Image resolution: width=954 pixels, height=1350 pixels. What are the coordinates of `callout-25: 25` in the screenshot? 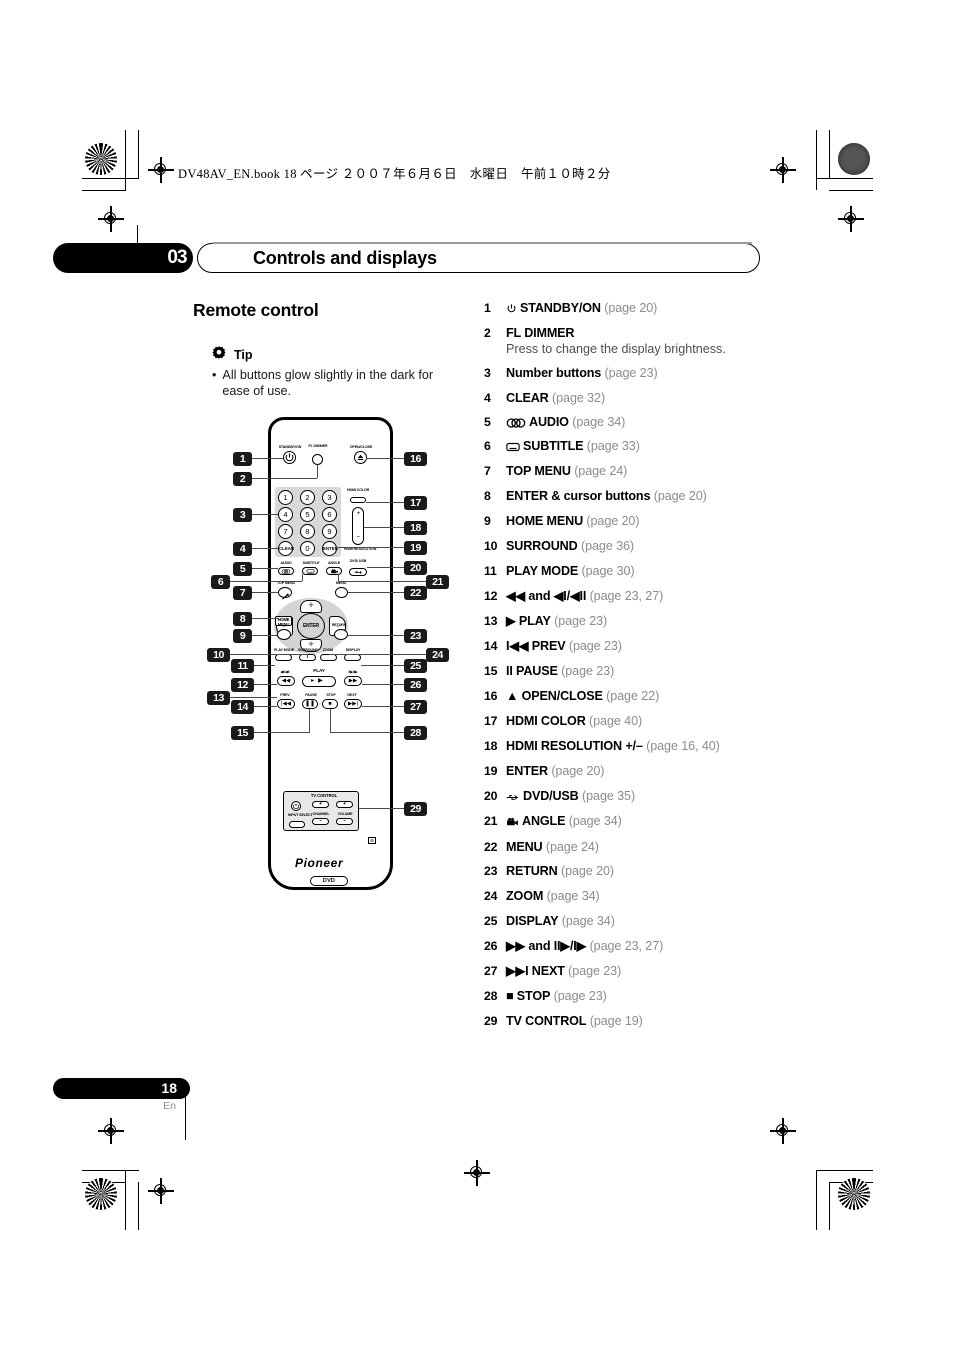 It's located at (415, 666).